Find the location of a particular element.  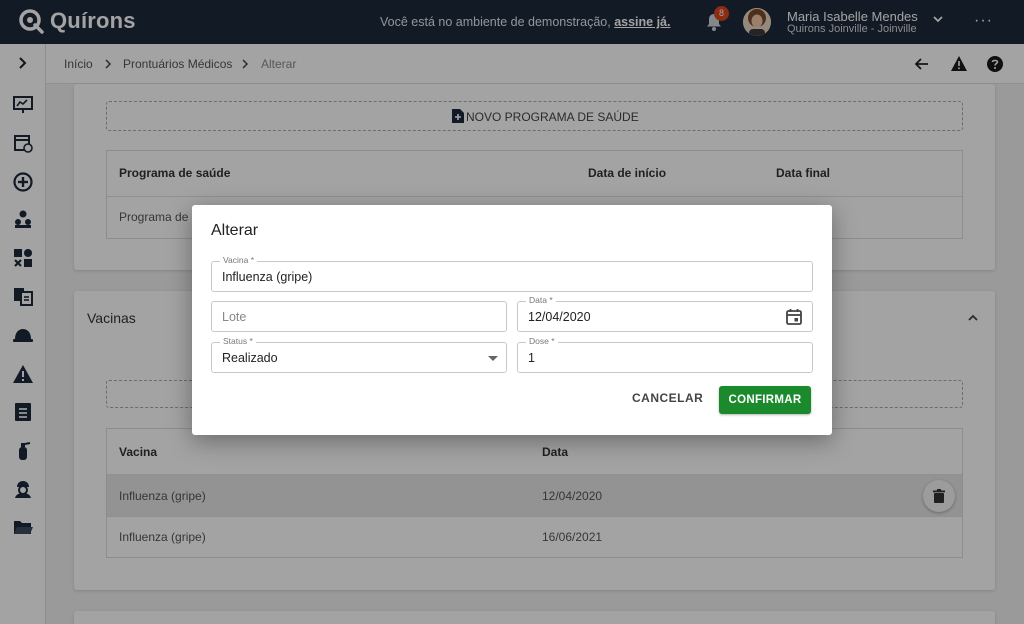

date-field-label: Data * is located at coordinates (541, 300).